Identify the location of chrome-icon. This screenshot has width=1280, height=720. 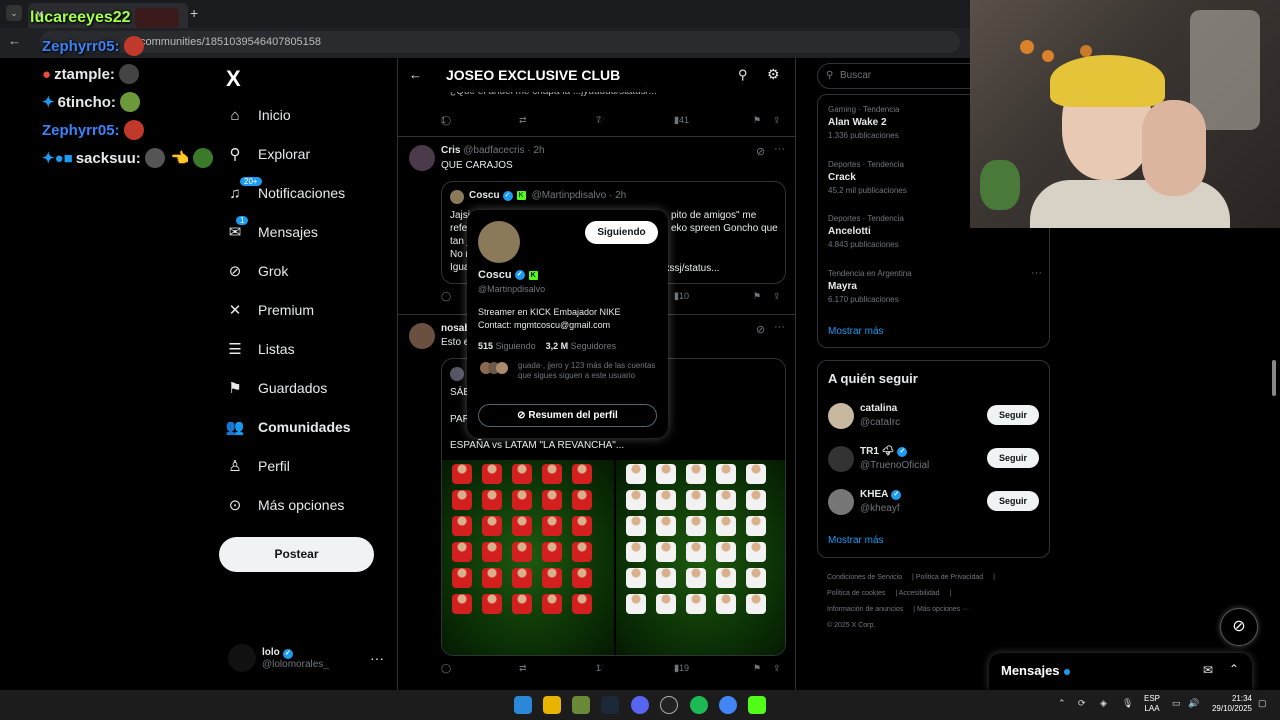
(728, 705).